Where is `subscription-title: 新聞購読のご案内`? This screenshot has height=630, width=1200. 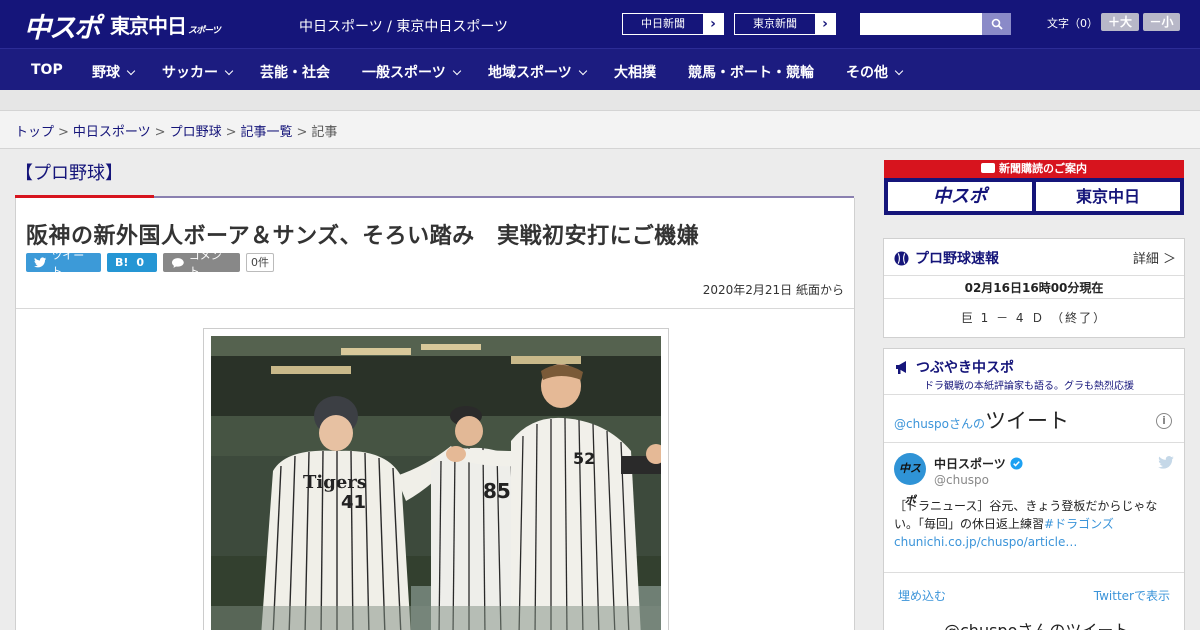
subscription-title: 新聞購読のご案内 is located at coordinates (1034, 169).